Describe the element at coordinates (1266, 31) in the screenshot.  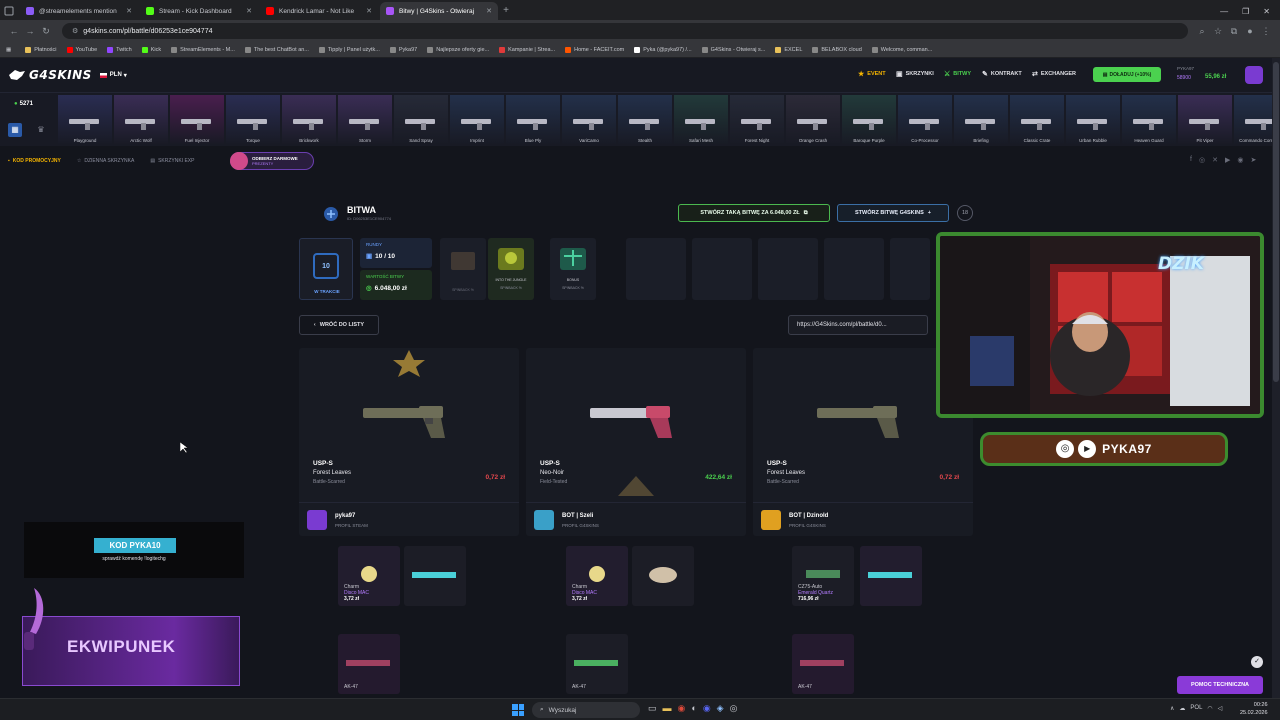
I see `menu-icon: ⋮` at that location.